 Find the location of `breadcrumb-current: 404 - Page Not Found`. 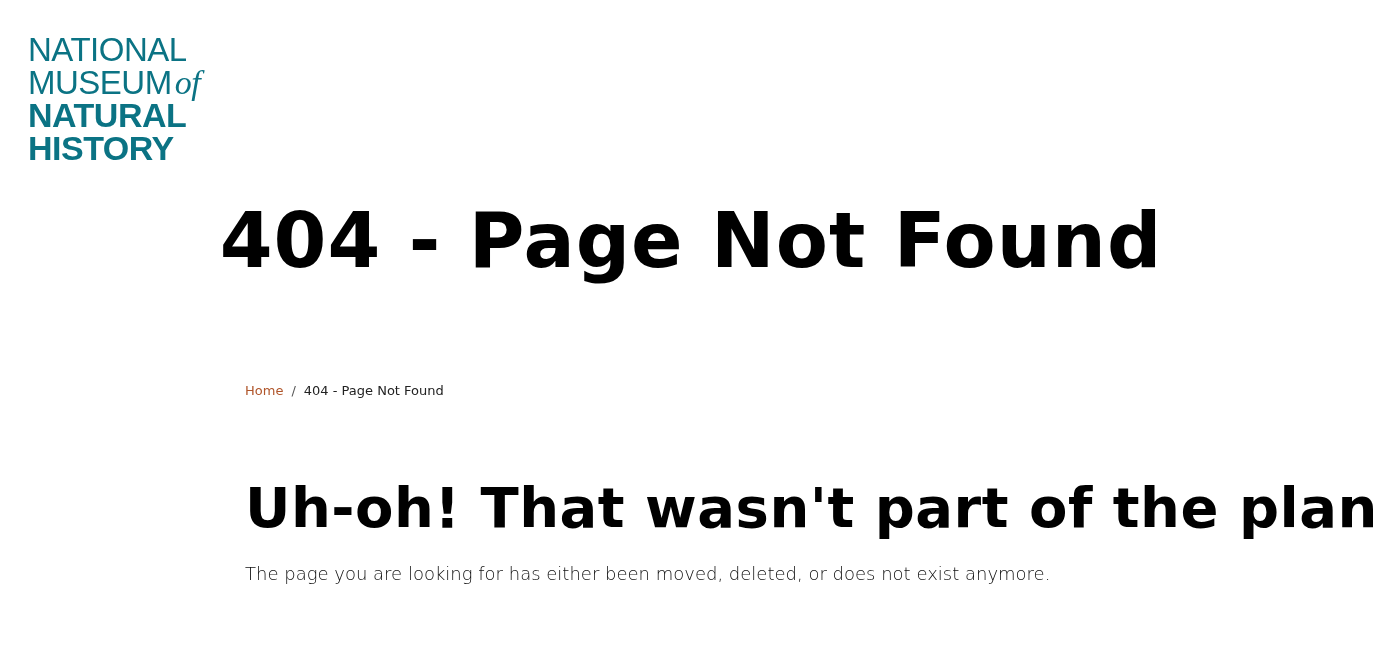

breadcrumb-current: 404 - Page Not Found is located at coordinates (373, 390).